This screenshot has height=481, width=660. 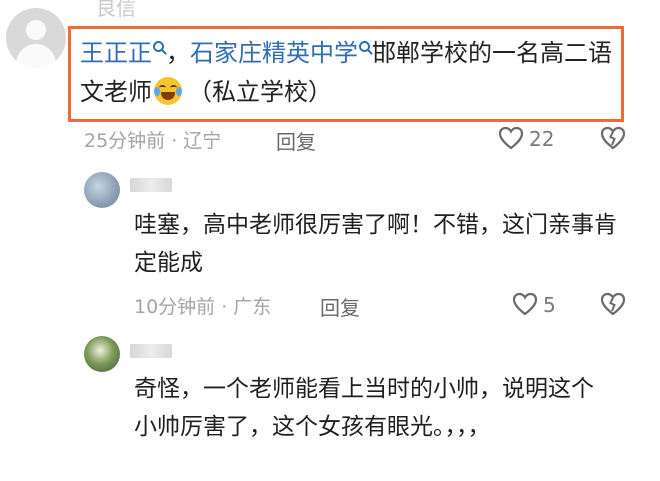 I want to click on reply-text: 奇怪，一个老师能看上当时的小帅，说明这个小帅厉害了，这个女孩有眼光。，，，, so click(x=364, y=408).